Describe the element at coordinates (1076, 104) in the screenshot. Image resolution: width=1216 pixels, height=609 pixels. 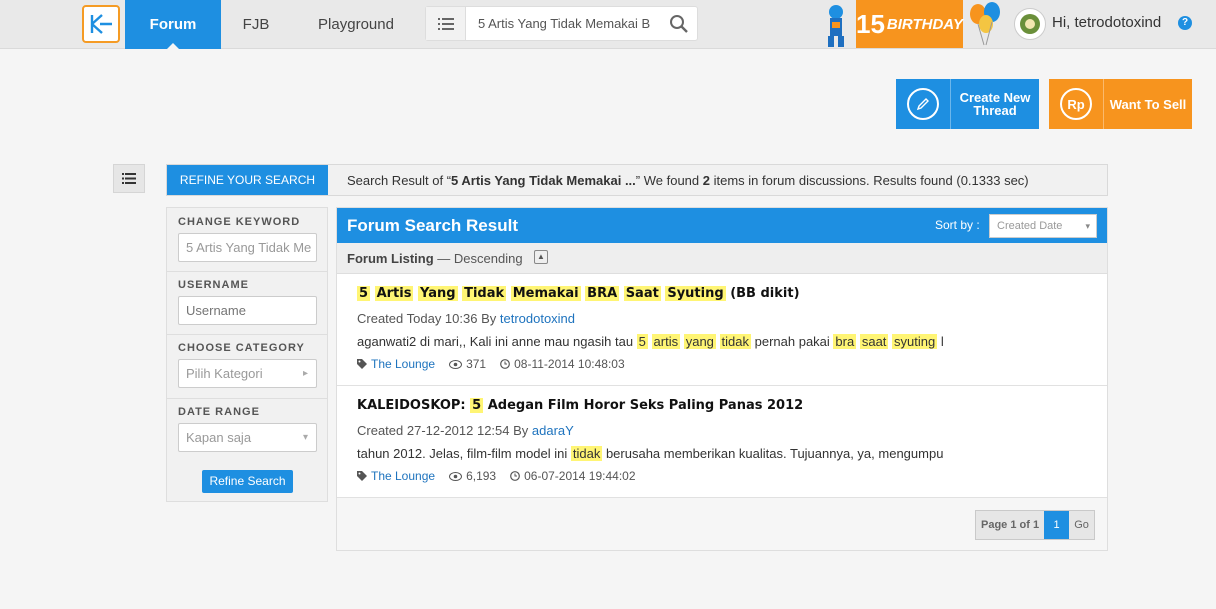
I see `rupiah-icon: Rp` at that location.